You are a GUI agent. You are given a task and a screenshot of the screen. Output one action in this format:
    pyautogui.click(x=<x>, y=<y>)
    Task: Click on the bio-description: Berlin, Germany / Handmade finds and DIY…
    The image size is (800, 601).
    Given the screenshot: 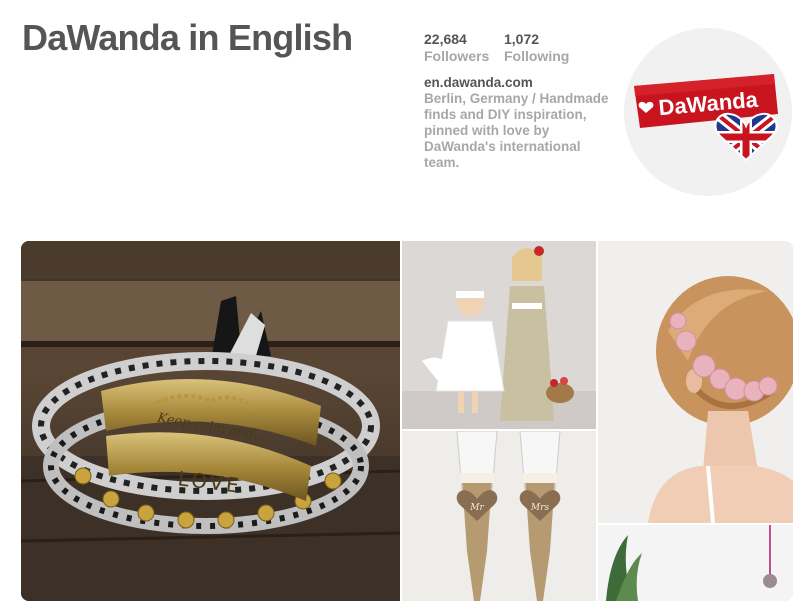 What is the action you would take?
    pyautogui.click(x=516, y=130)
    